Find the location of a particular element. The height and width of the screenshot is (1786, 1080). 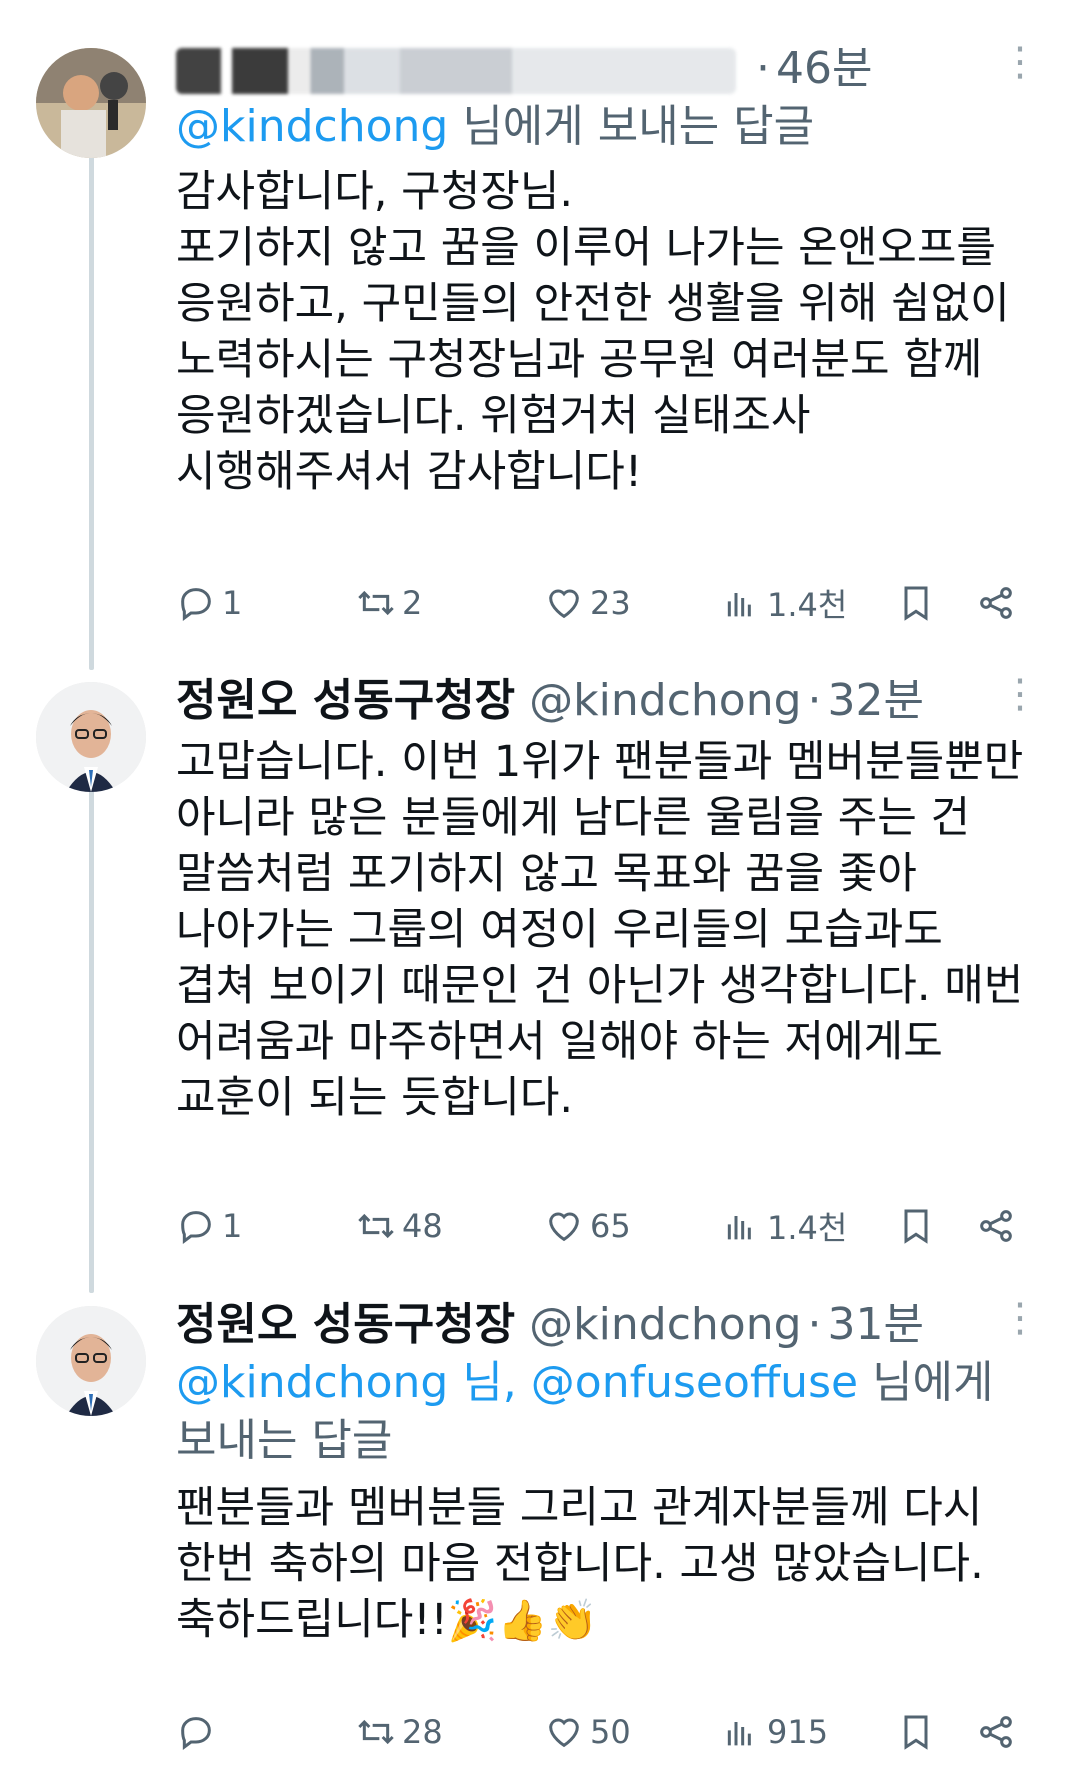

retweet-button: 48 is located at coordinates (399, 1226).